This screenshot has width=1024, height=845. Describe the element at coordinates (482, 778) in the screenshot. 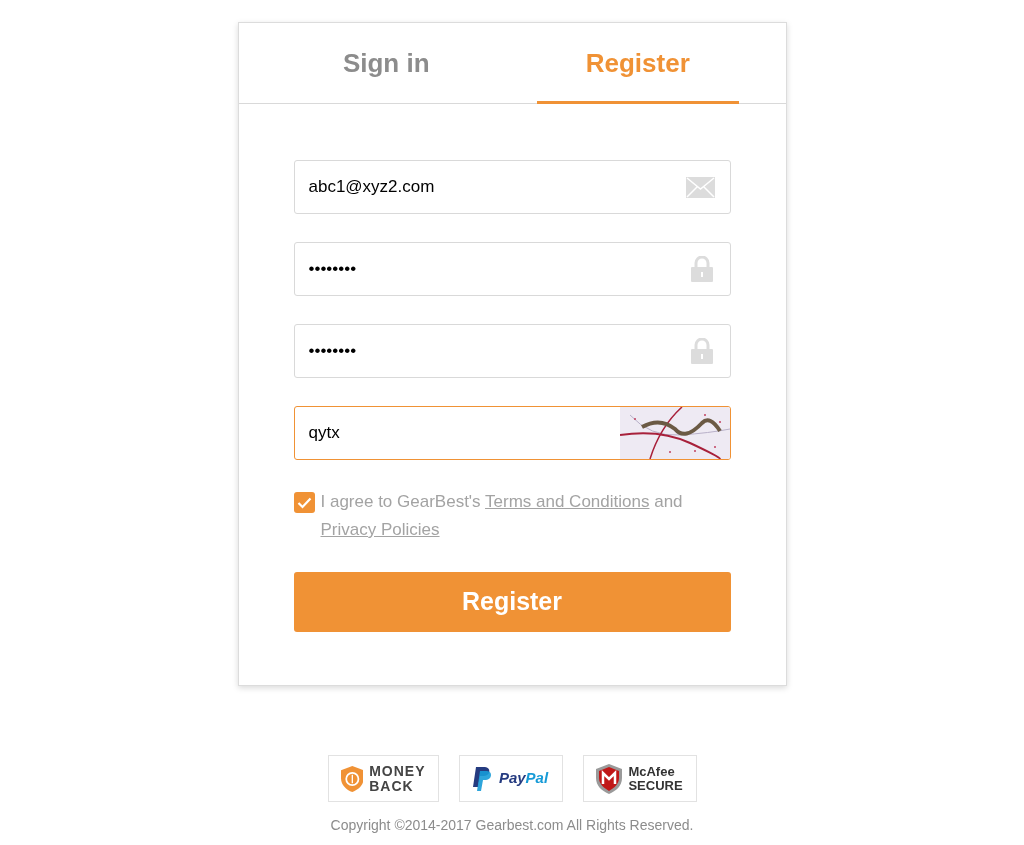

I see `paypal-icon` at that location.